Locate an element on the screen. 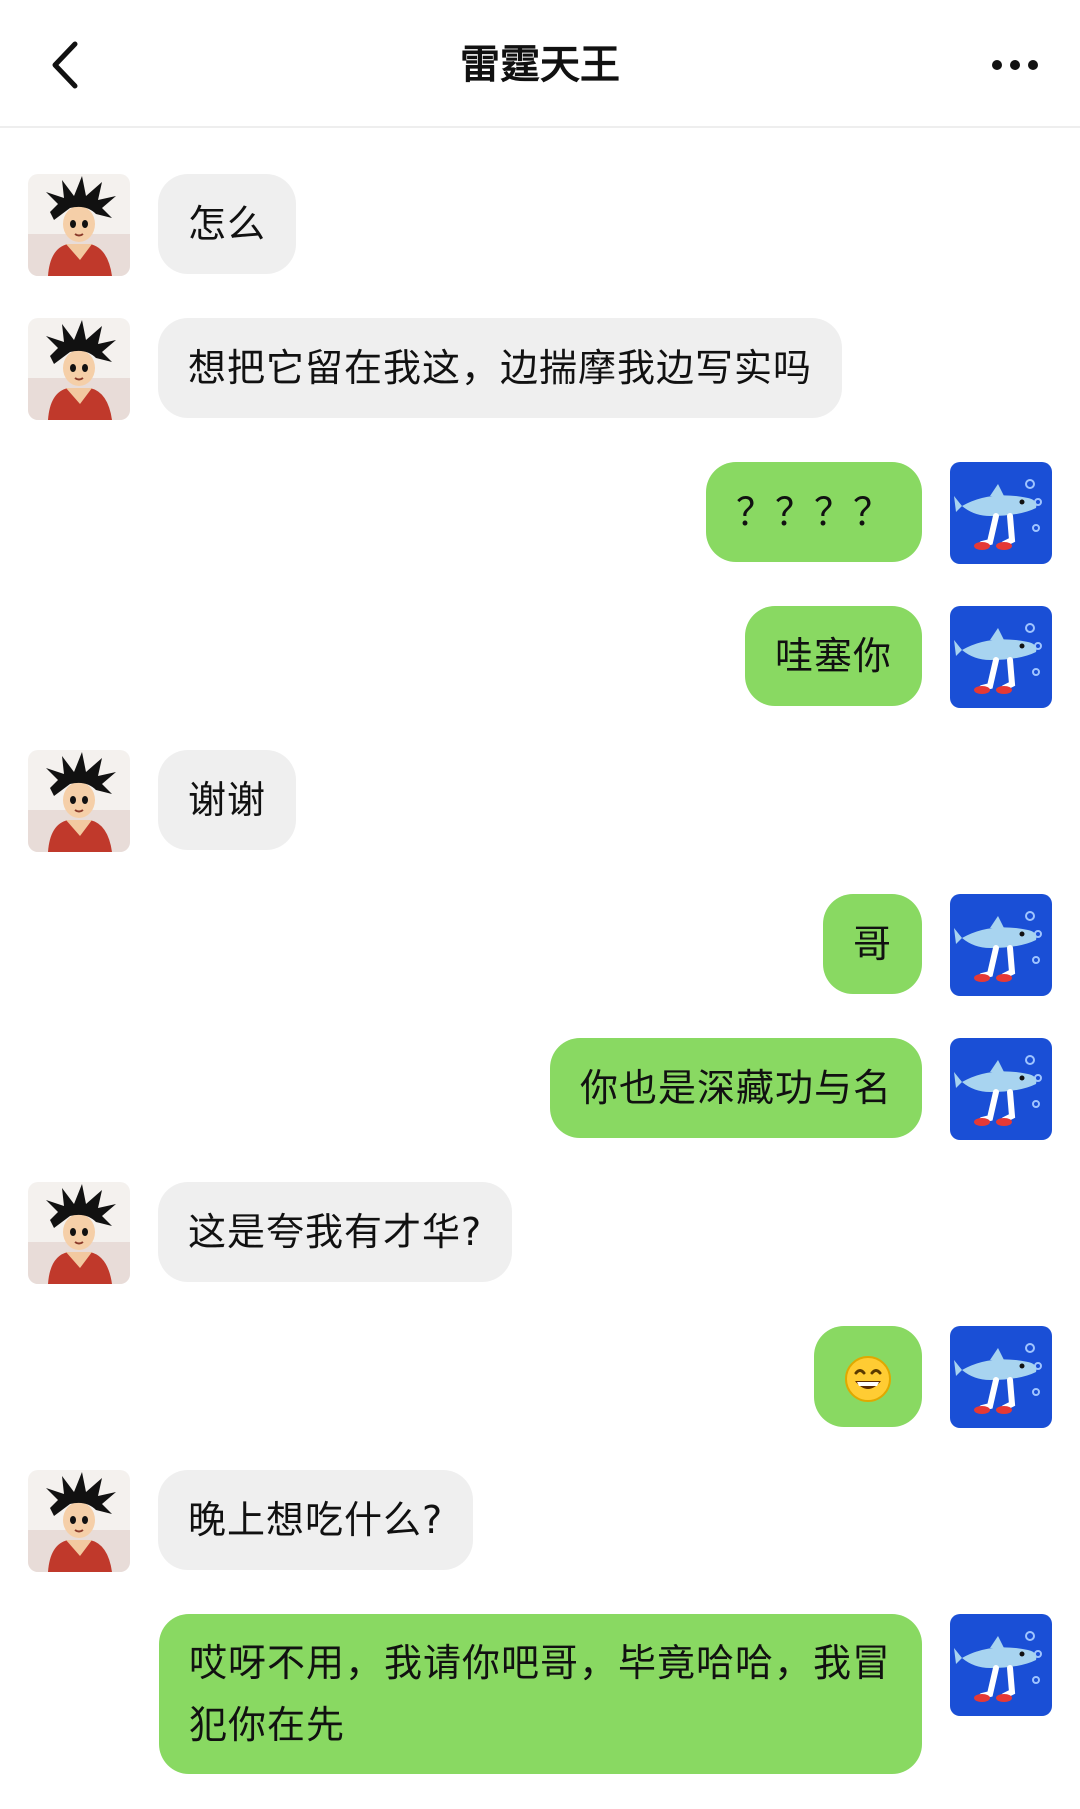 The height and width of the screenshot is (1809, 1080). chat-header: 雷霆天王 is located at coordinates (540, 64).